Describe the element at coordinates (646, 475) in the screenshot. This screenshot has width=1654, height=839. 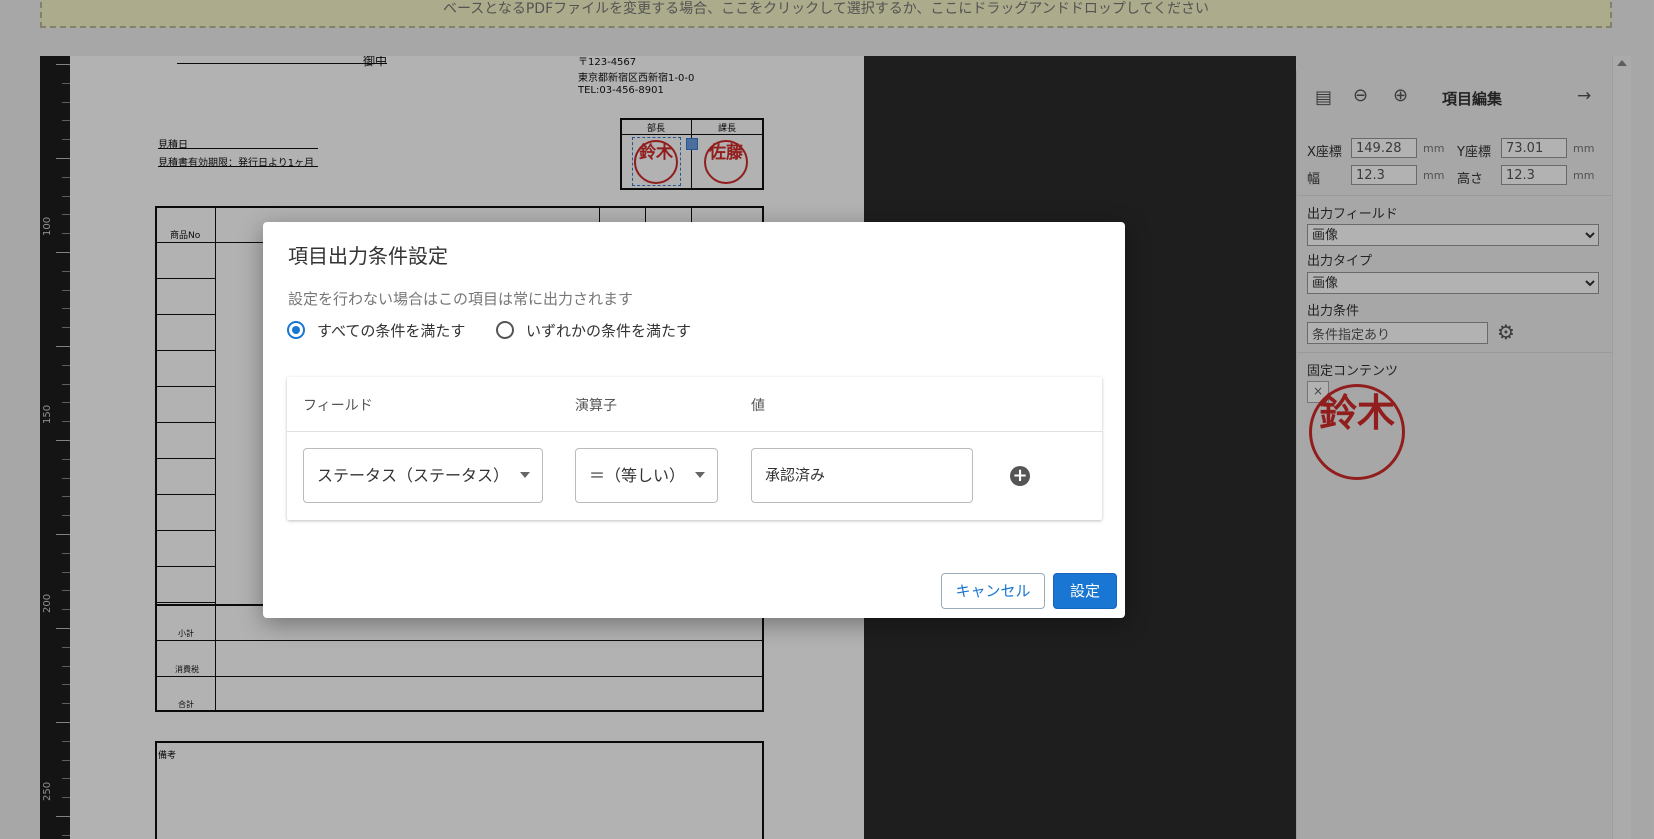
I see `operator-select: ＝（等しい）` at that location.